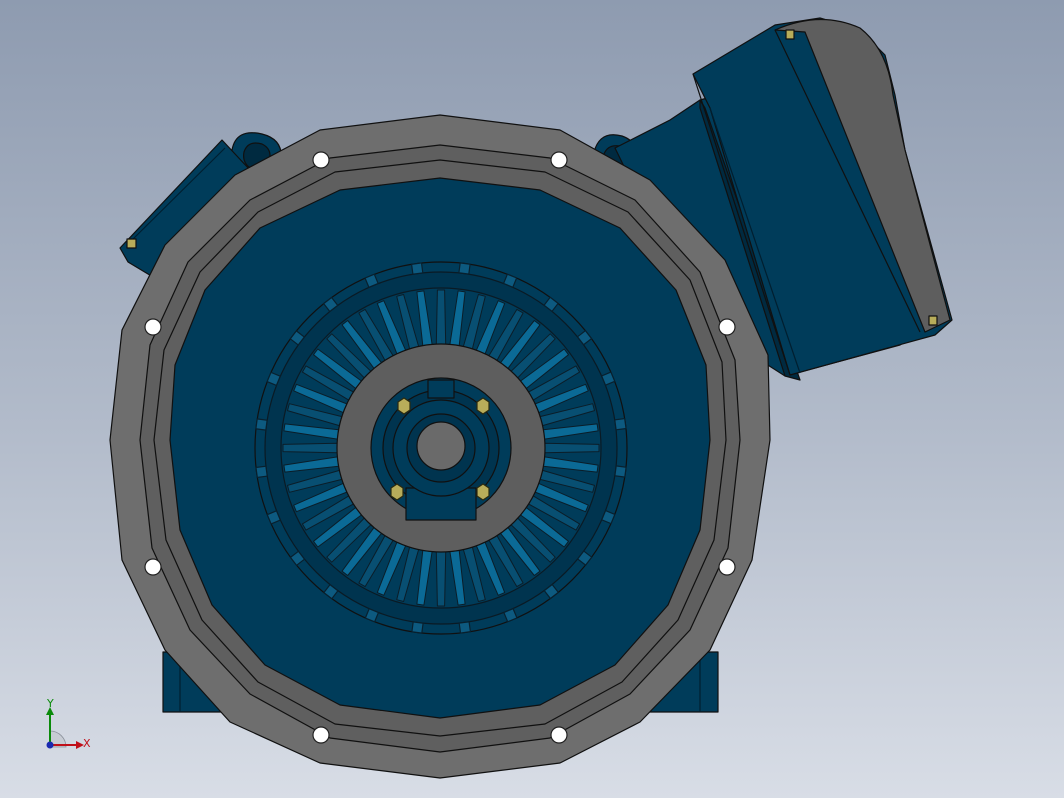  I want to click on y-axis-label: Y, so click(50, 703).